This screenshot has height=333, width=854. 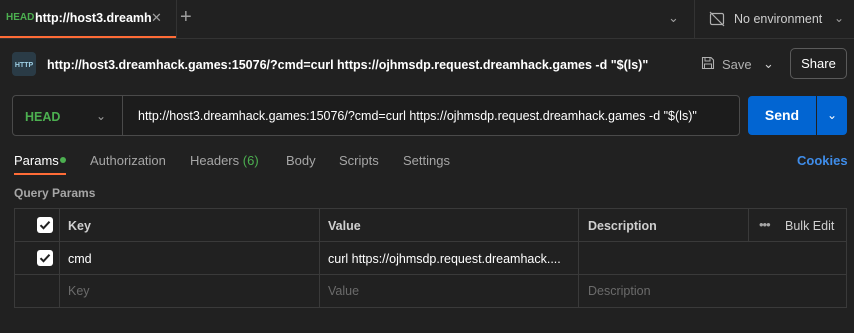 I want to click on headers-count: (6), so click(x=250, y=160).